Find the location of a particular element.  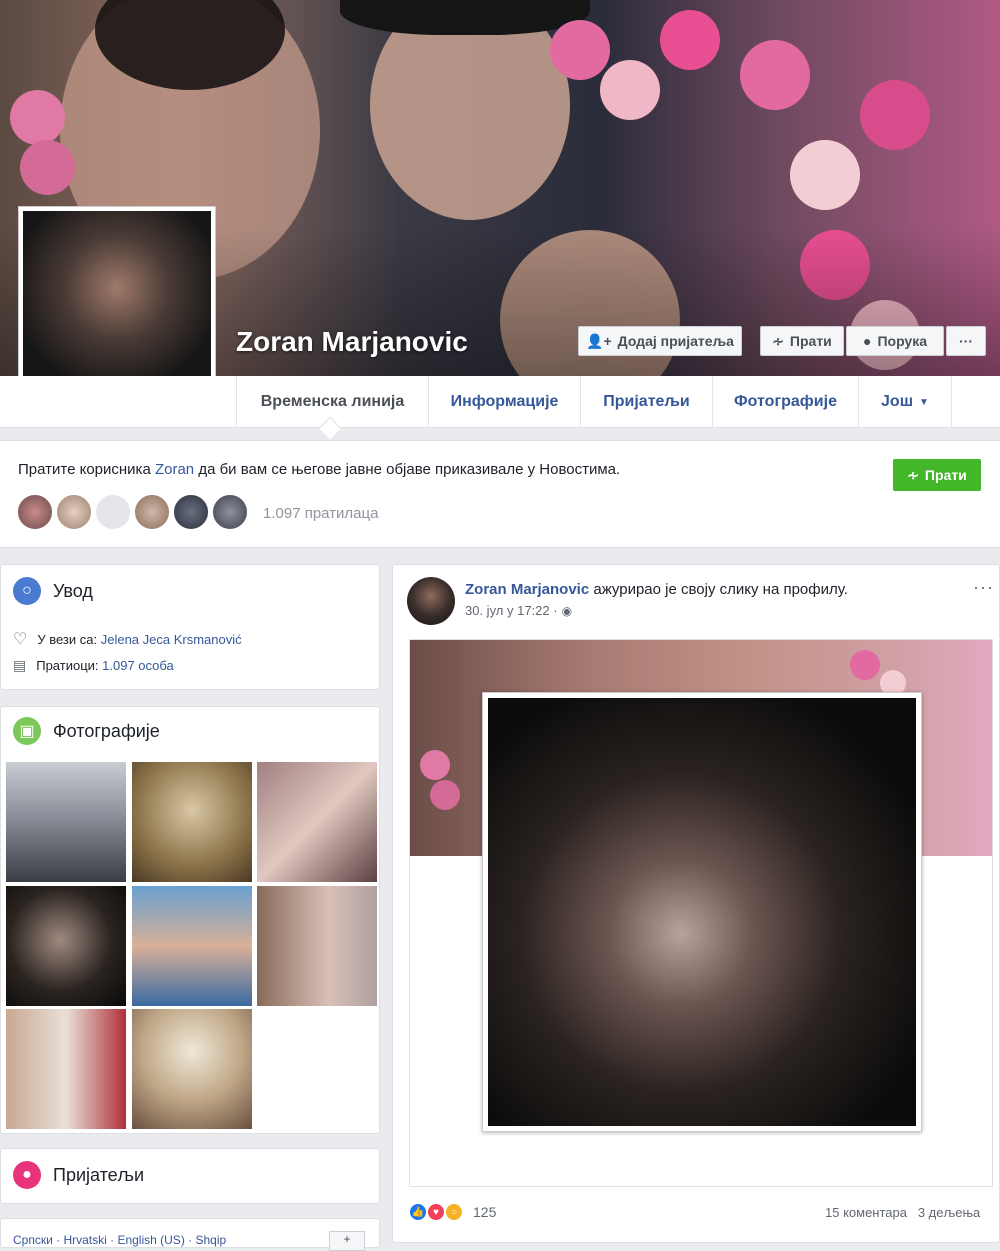

photos-title-label: Фотографије is located at coordinates (106, 730).